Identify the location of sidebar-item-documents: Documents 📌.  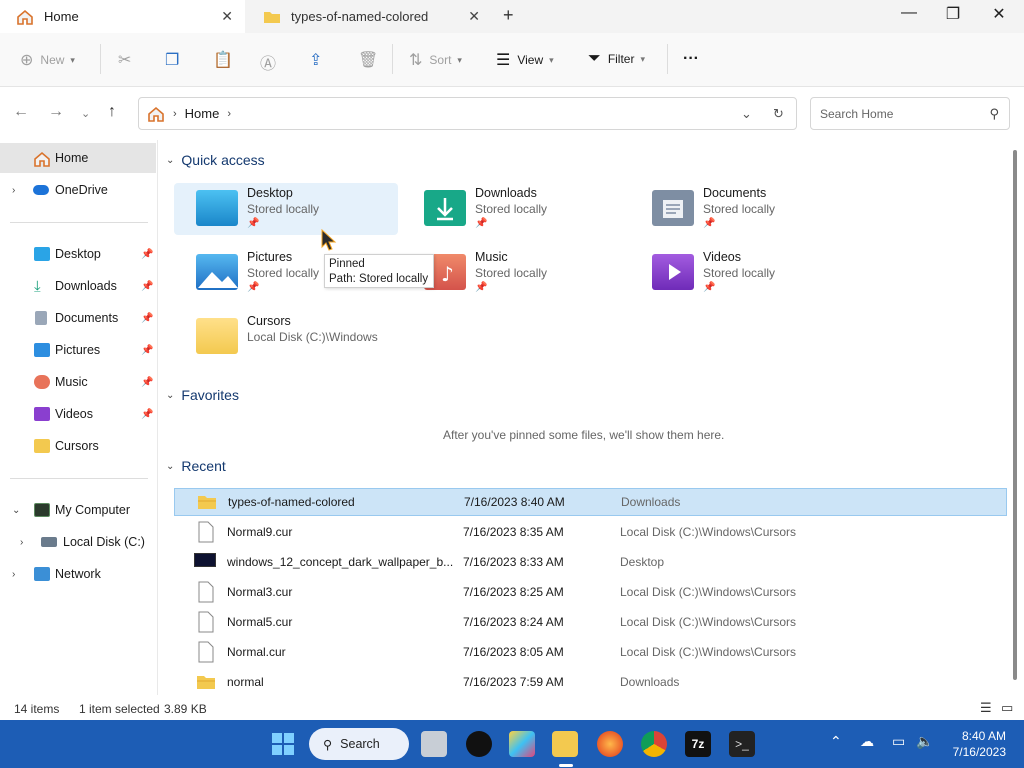
(78, 318).